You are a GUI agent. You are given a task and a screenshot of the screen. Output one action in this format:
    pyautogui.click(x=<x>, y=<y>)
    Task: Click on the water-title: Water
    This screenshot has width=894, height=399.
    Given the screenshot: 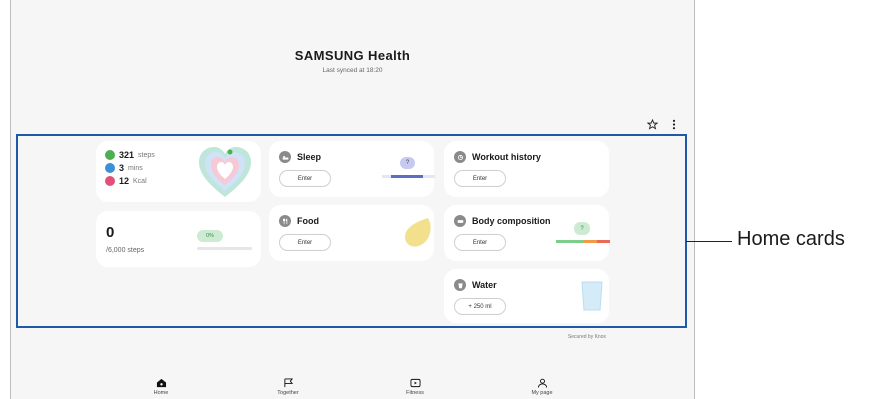 What is the action you would take?
    pyautogui.click(x=484, y=285)
    